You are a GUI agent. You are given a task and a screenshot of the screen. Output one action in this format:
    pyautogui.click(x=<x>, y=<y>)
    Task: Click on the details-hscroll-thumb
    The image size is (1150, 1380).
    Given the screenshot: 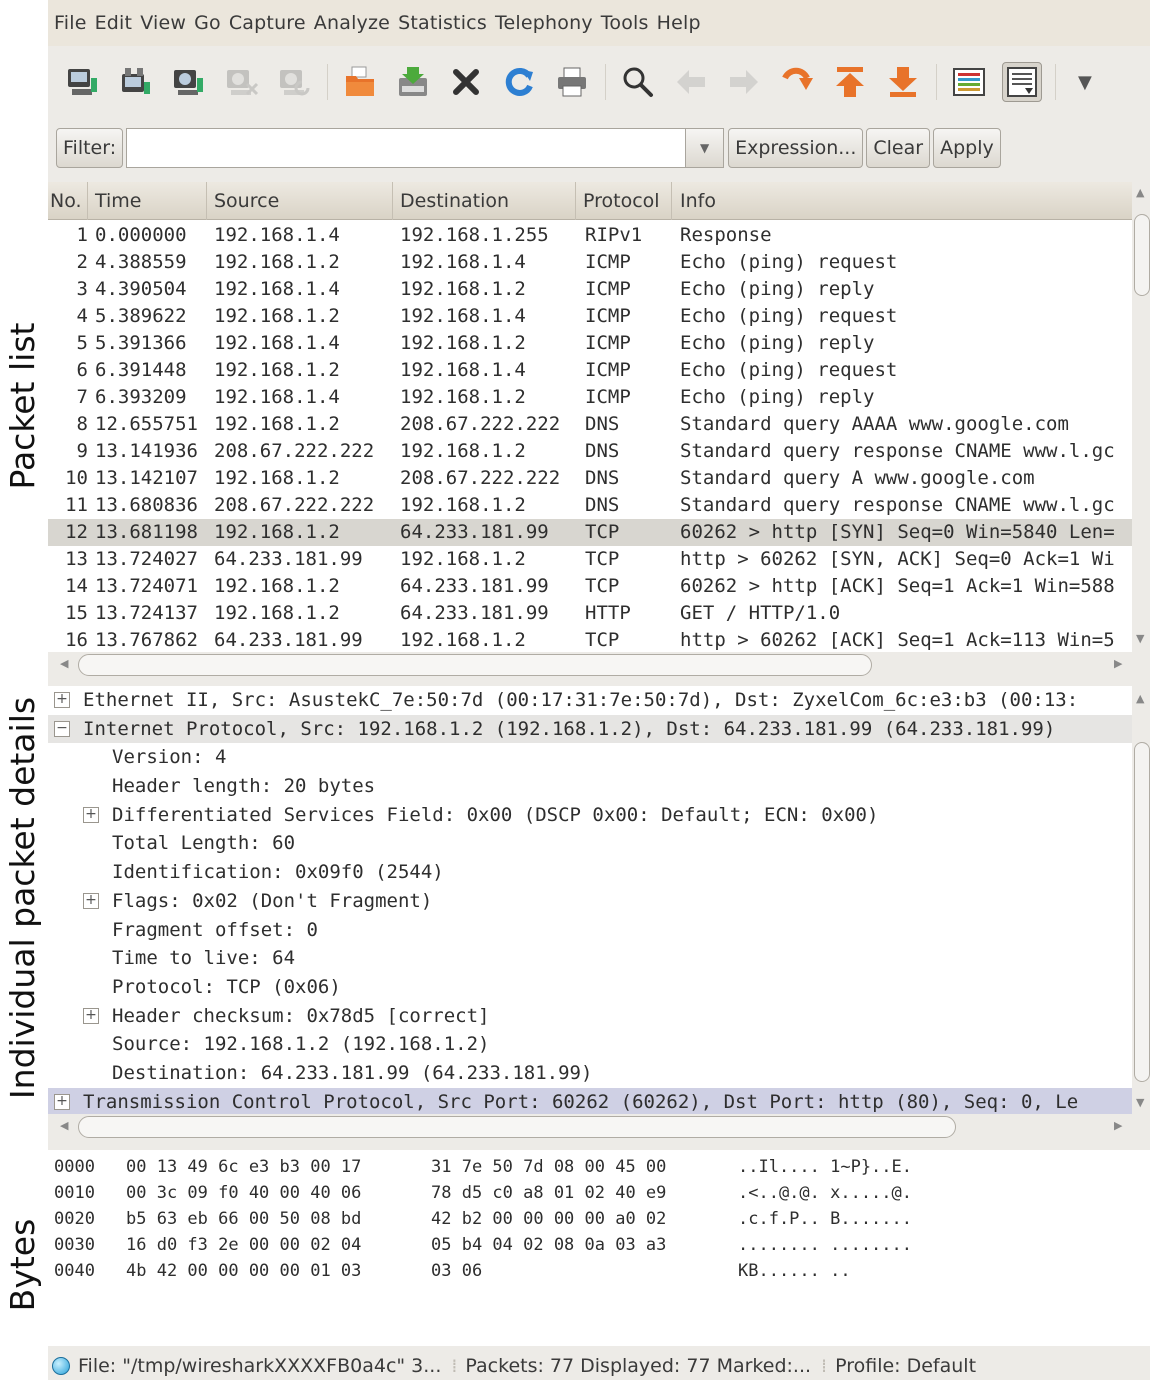 What is the action you would take?
    pyautogui.click(x=517, y=1127)
    